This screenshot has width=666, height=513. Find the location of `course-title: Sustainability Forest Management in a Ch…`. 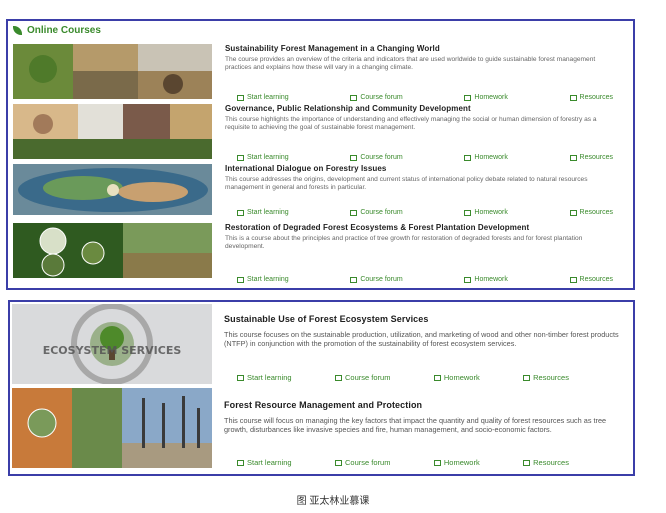

course-title: Sustainability Forest Management in a Ch… is located at coordinates (424, 49).